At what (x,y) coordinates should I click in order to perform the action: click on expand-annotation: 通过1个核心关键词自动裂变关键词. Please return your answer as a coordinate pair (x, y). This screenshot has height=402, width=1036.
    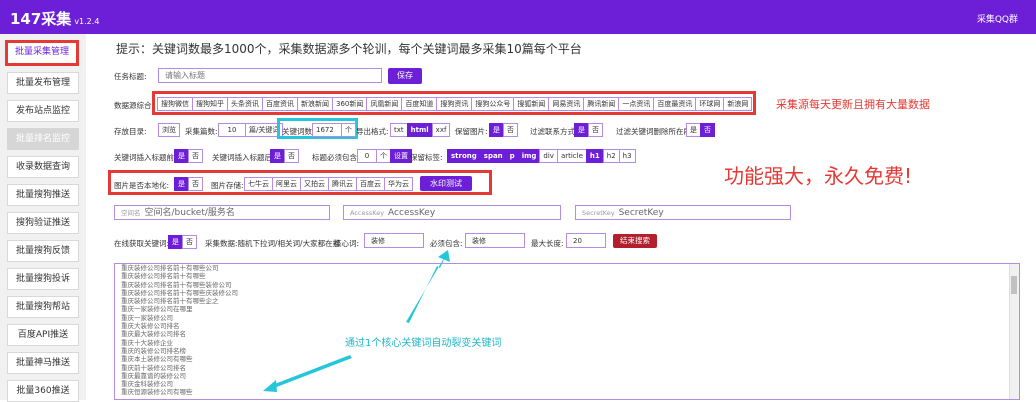
    Looking at the image, I should click on (423, 343).